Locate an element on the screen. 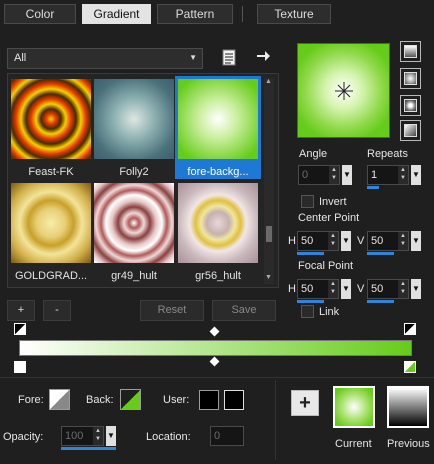 Image resolution: width=434 pixels, height=464 pixels. opacity-input: 100 ▲ ▼ is located at coordinates (82, 436).